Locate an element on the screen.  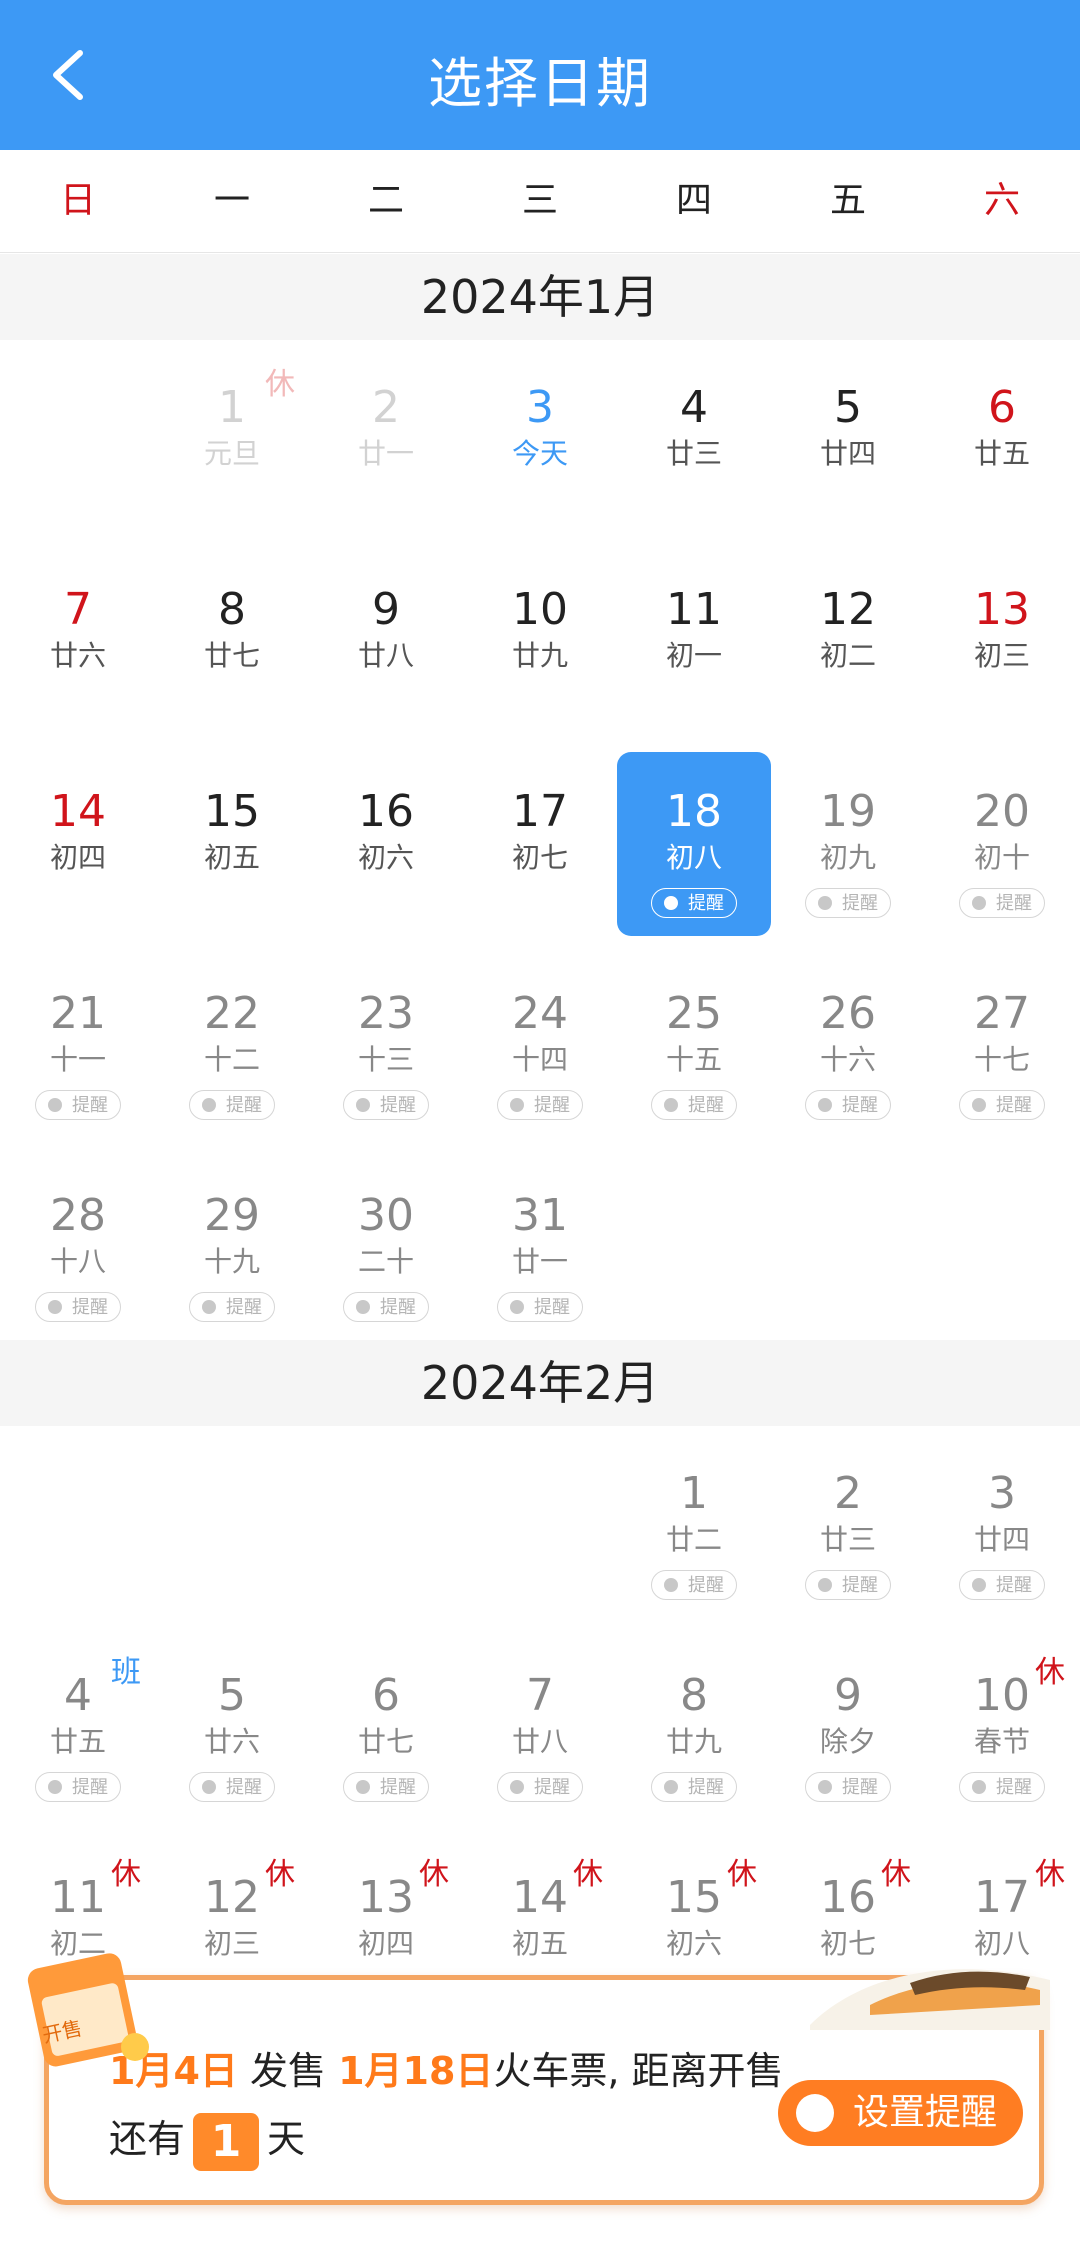
lunar-date: 初八 is located at coordinates (693, 857).